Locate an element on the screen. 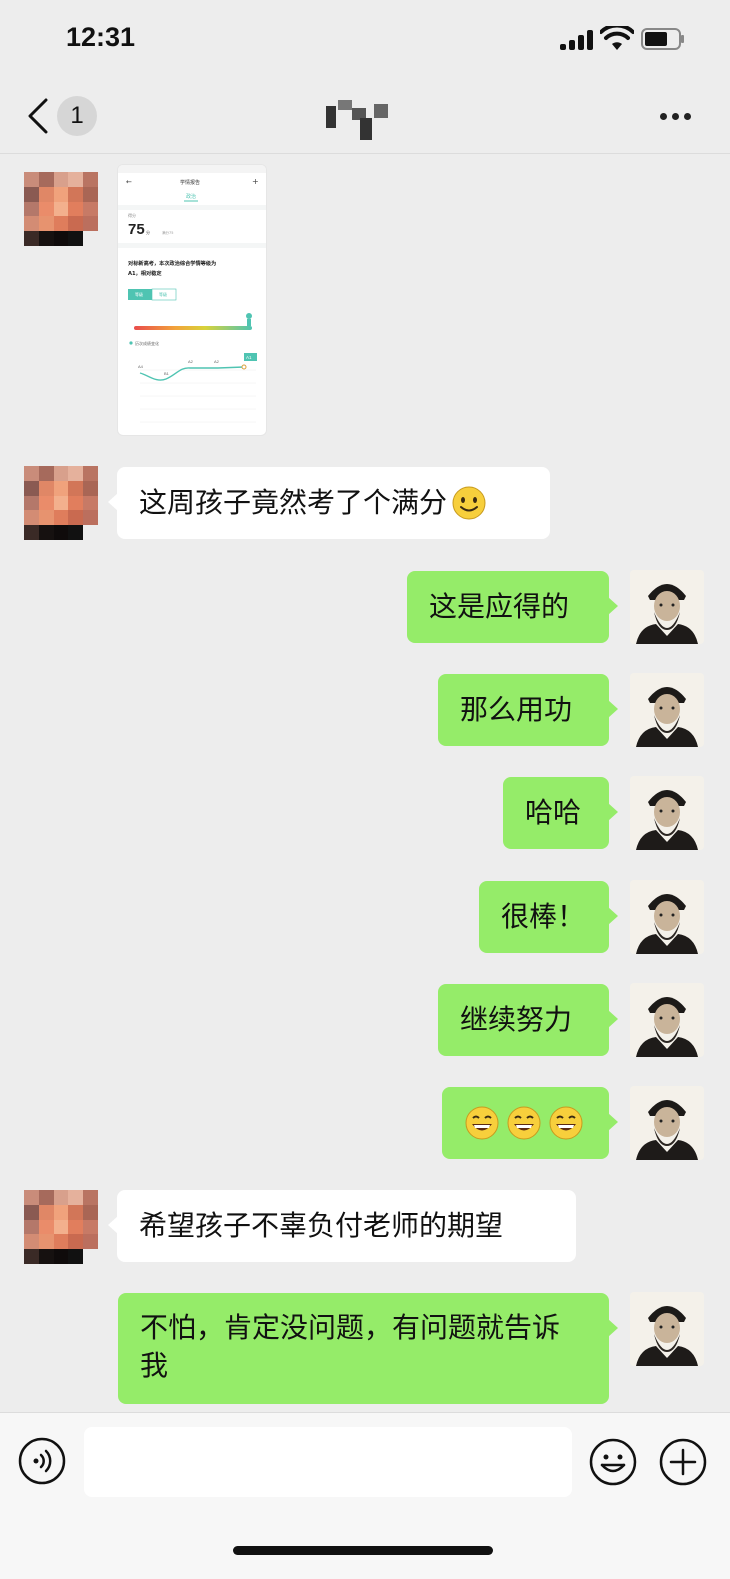  message-bubble: 不怕，肯定没问题，有问题就告诉我 is located at coordinates (368, 1348).